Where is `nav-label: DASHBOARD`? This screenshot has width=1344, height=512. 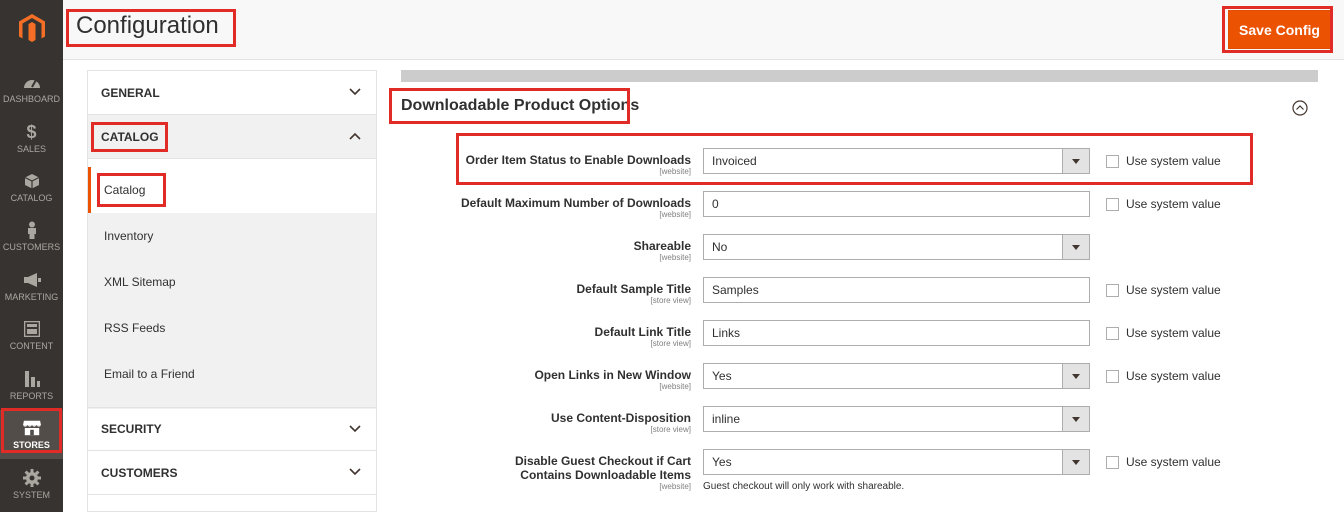 nav-label: DASHBOARD is located at coordinates (31, 99).